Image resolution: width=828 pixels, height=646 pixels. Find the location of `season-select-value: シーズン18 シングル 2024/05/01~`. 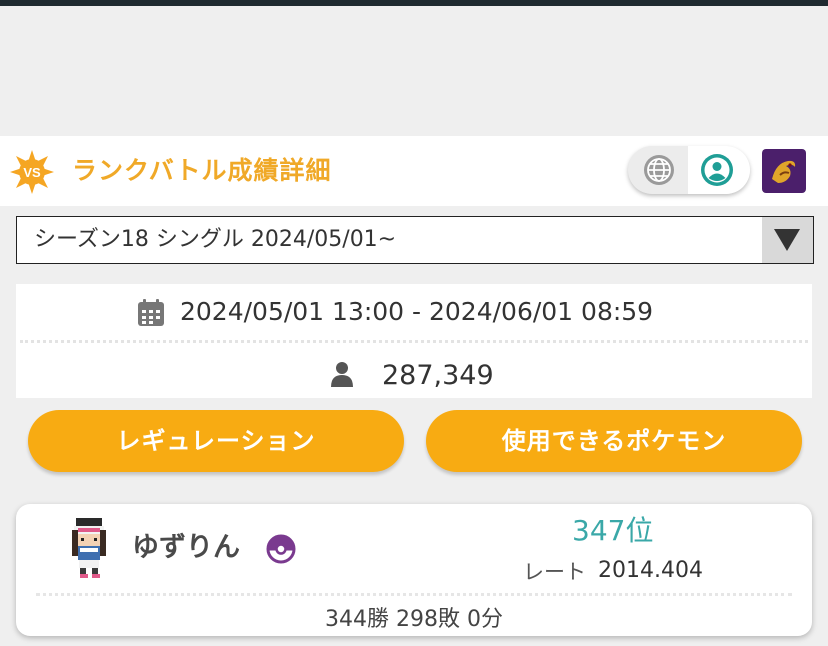

season-select-value: シーズン18 シングル 2024/05/01~ is located at coordinates (215, 239).